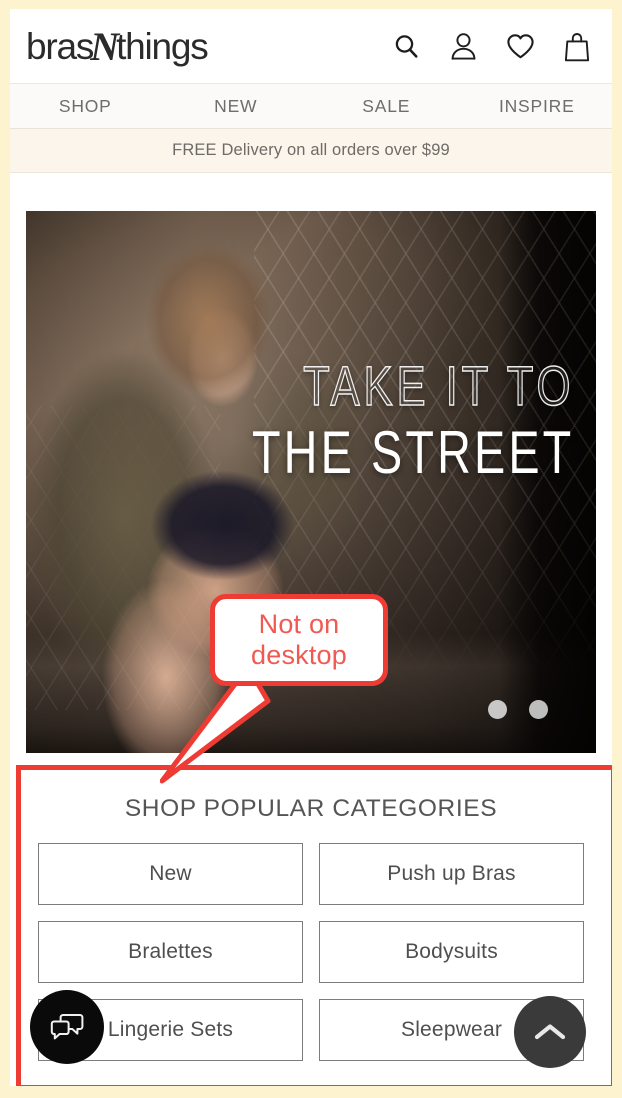 This screenshot has width=622, height=1098. Describe the element at coordinates (170, 874) in the screenshot. I see `category-button-new: New` at that location.